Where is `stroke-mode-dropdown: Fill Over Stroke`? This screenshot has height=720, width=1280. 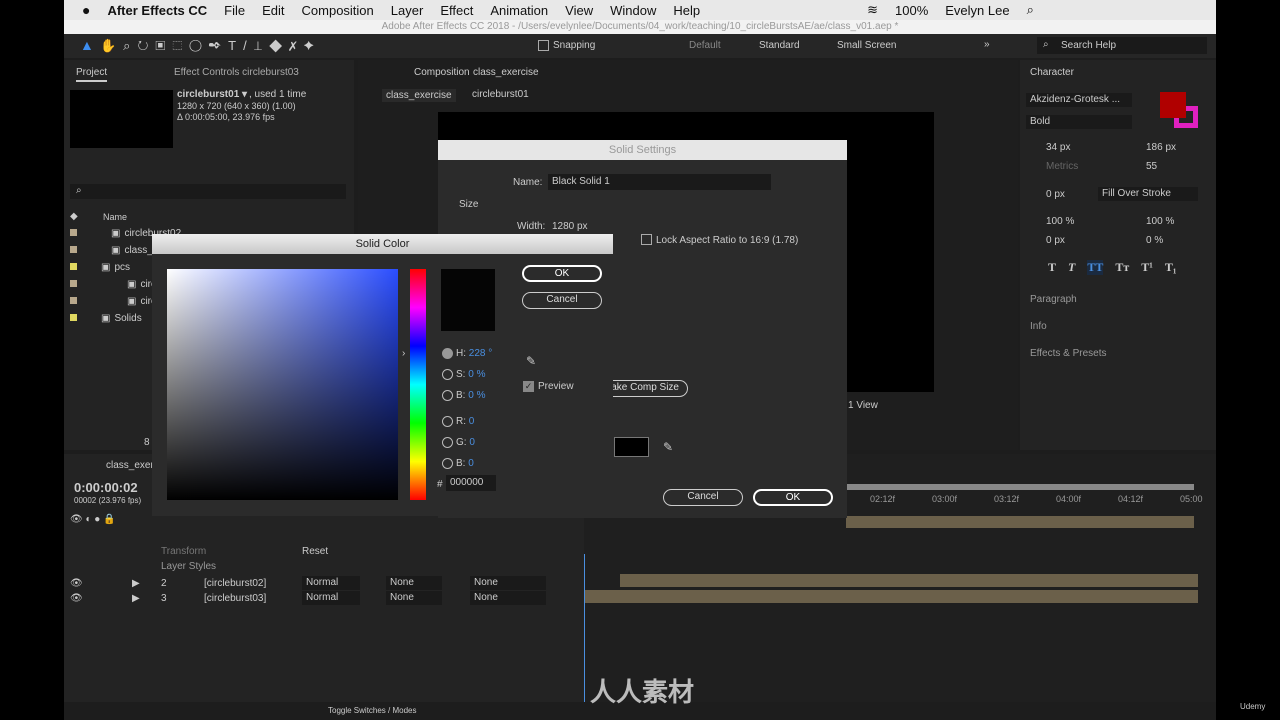
stroke-mode-dropdown: Fill Over Stroke is located at coordinates (1148, 194).